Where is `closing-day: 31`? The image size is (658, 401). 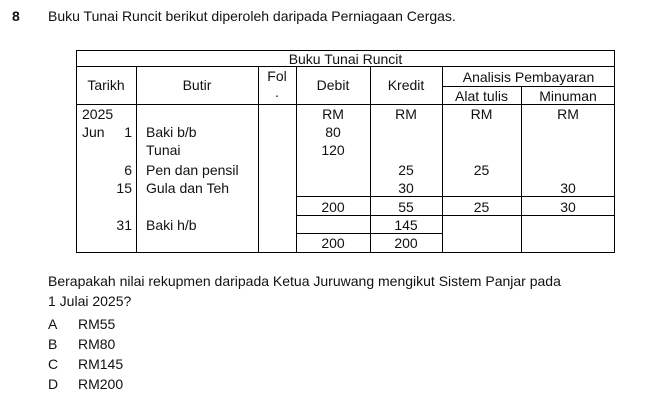
closing-day: 31 is located at coordinates (124, 225).